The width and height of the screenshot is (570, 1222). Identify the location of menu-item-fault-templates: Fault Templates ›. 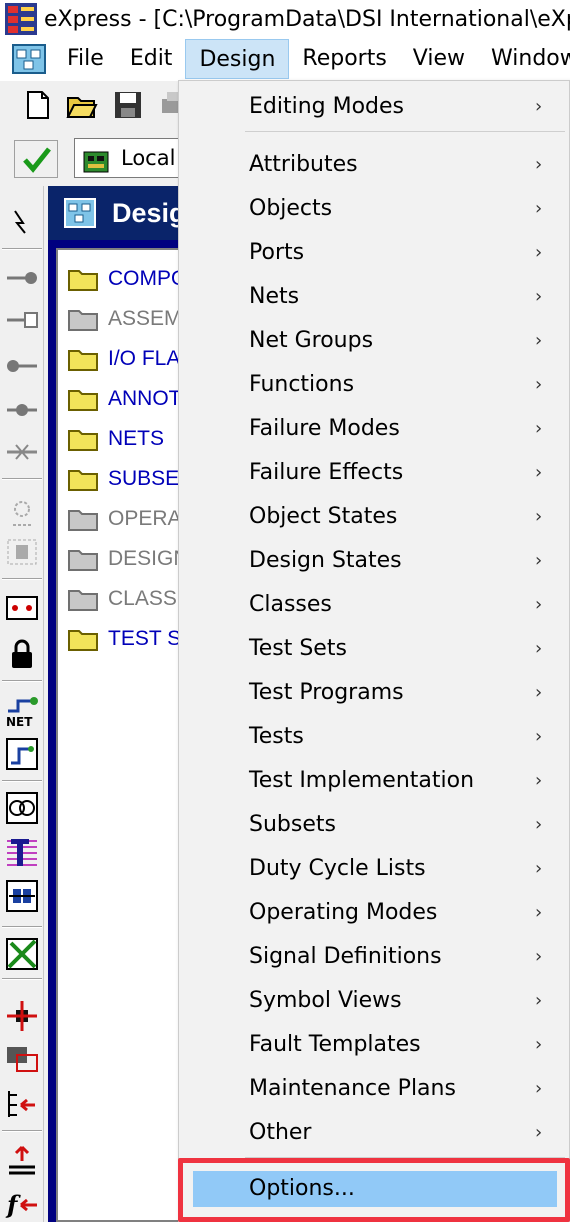
(374, 1045).